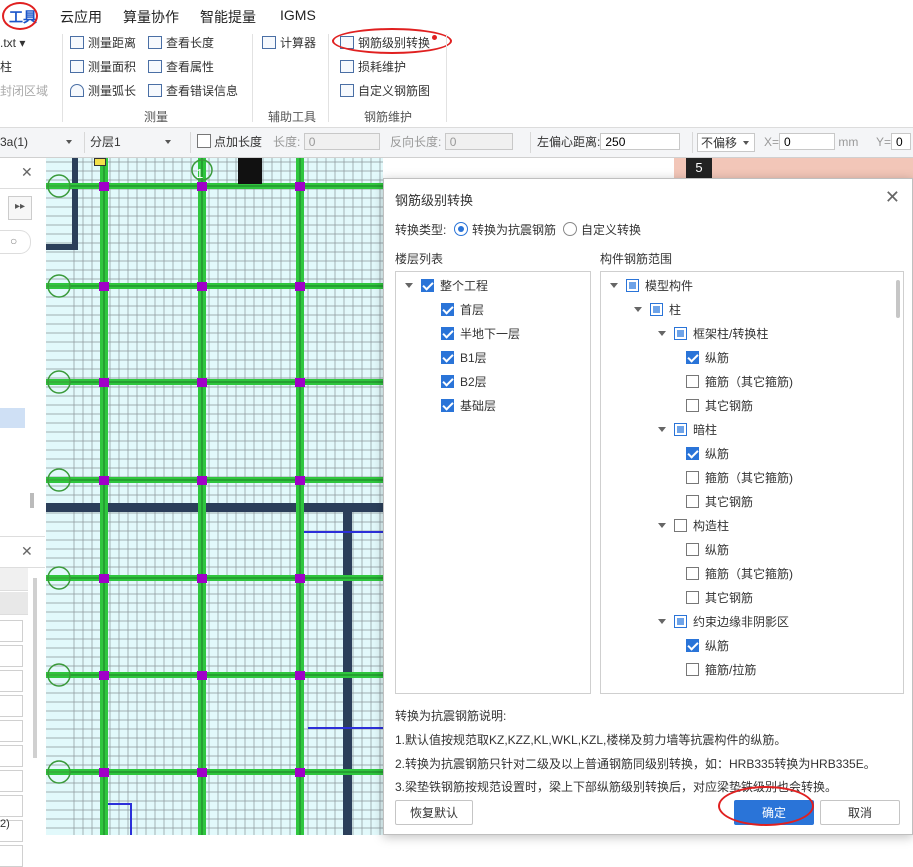 This screenshot has height=867, width=913. What do you see at coordinates (181, 43) in the screenshot?
I see `view-length-button: 查看长度` at bounding box center [181, 43].